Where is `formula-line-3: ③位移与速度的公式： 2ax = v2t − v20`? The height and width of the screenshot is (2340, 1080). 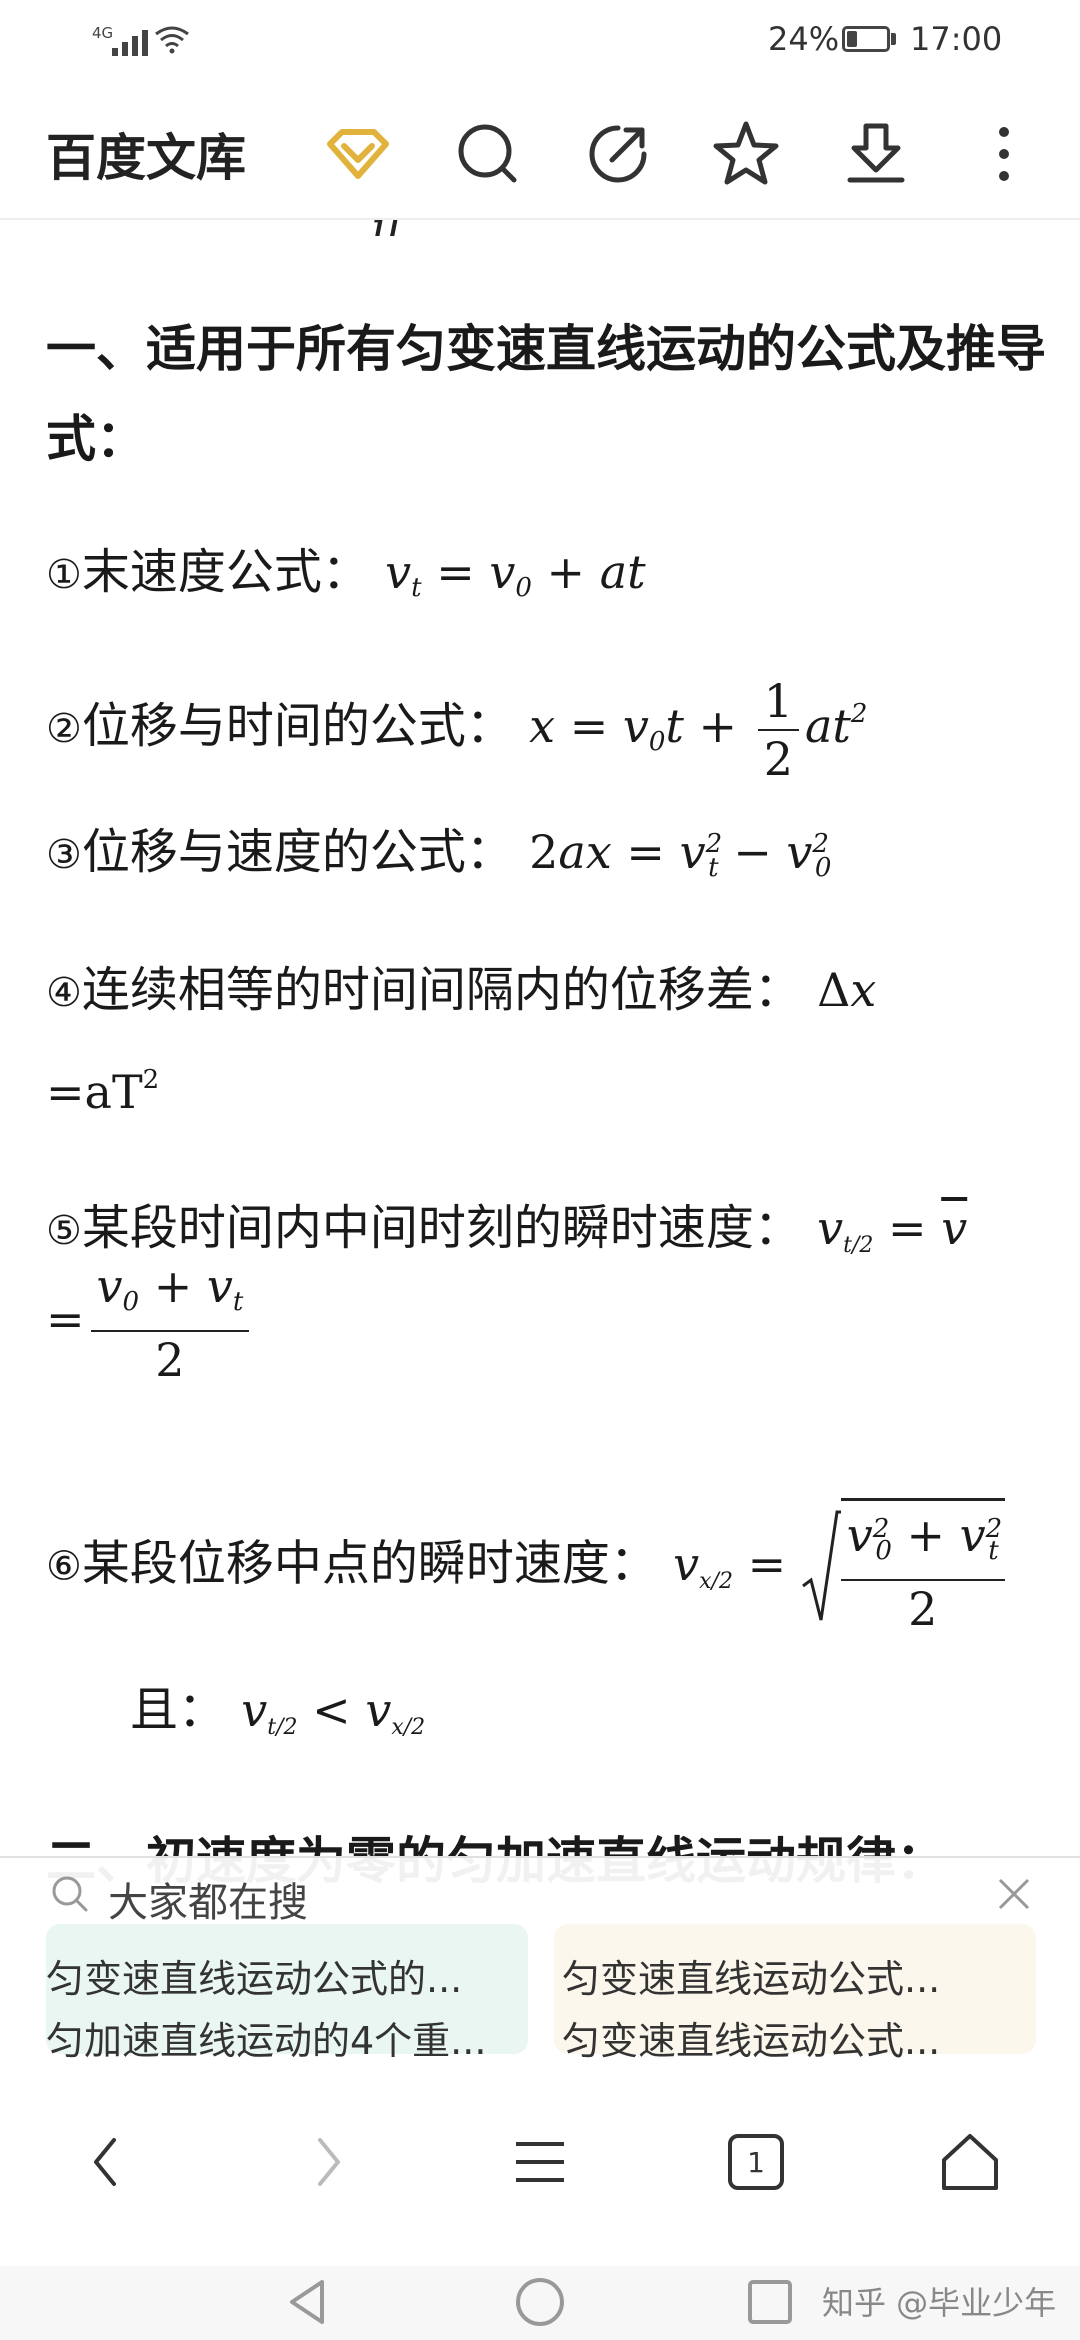
formula-line-3: ③位移与速度的公式： 2ax = v2t − v20 is located at coordinates (439, 853).